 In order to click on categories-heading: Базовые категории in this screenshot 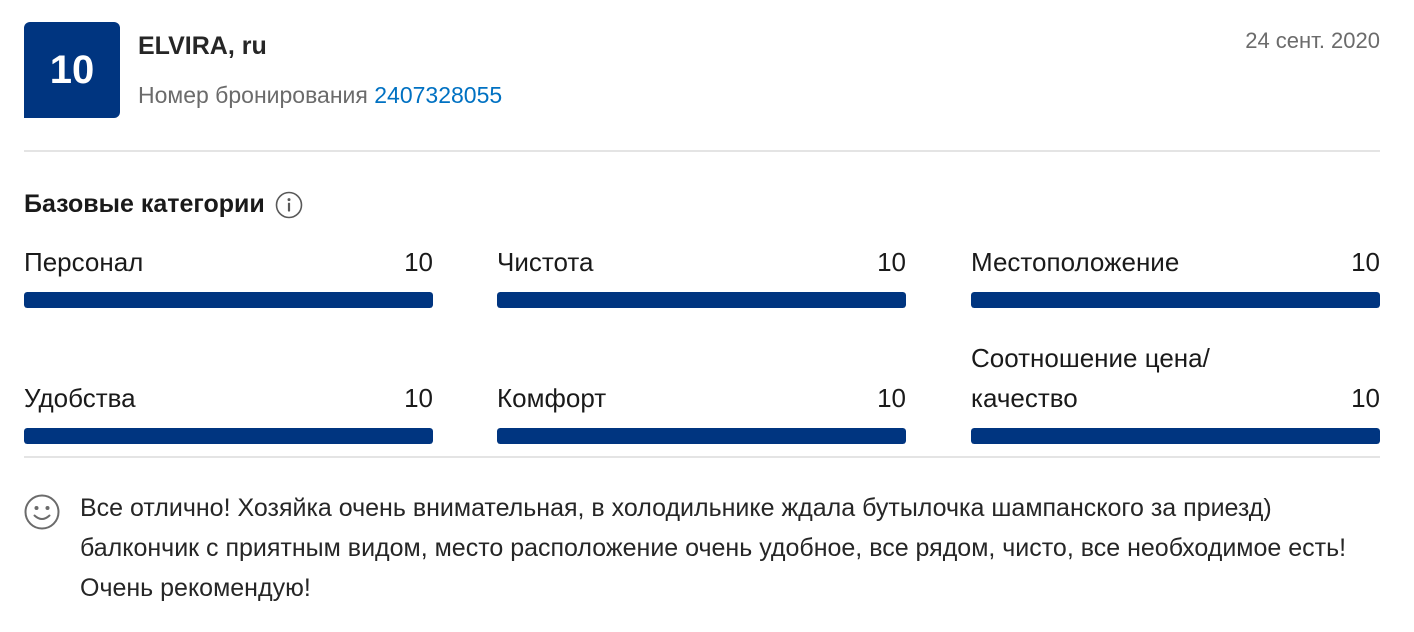, I will do `click(163, 204)`.